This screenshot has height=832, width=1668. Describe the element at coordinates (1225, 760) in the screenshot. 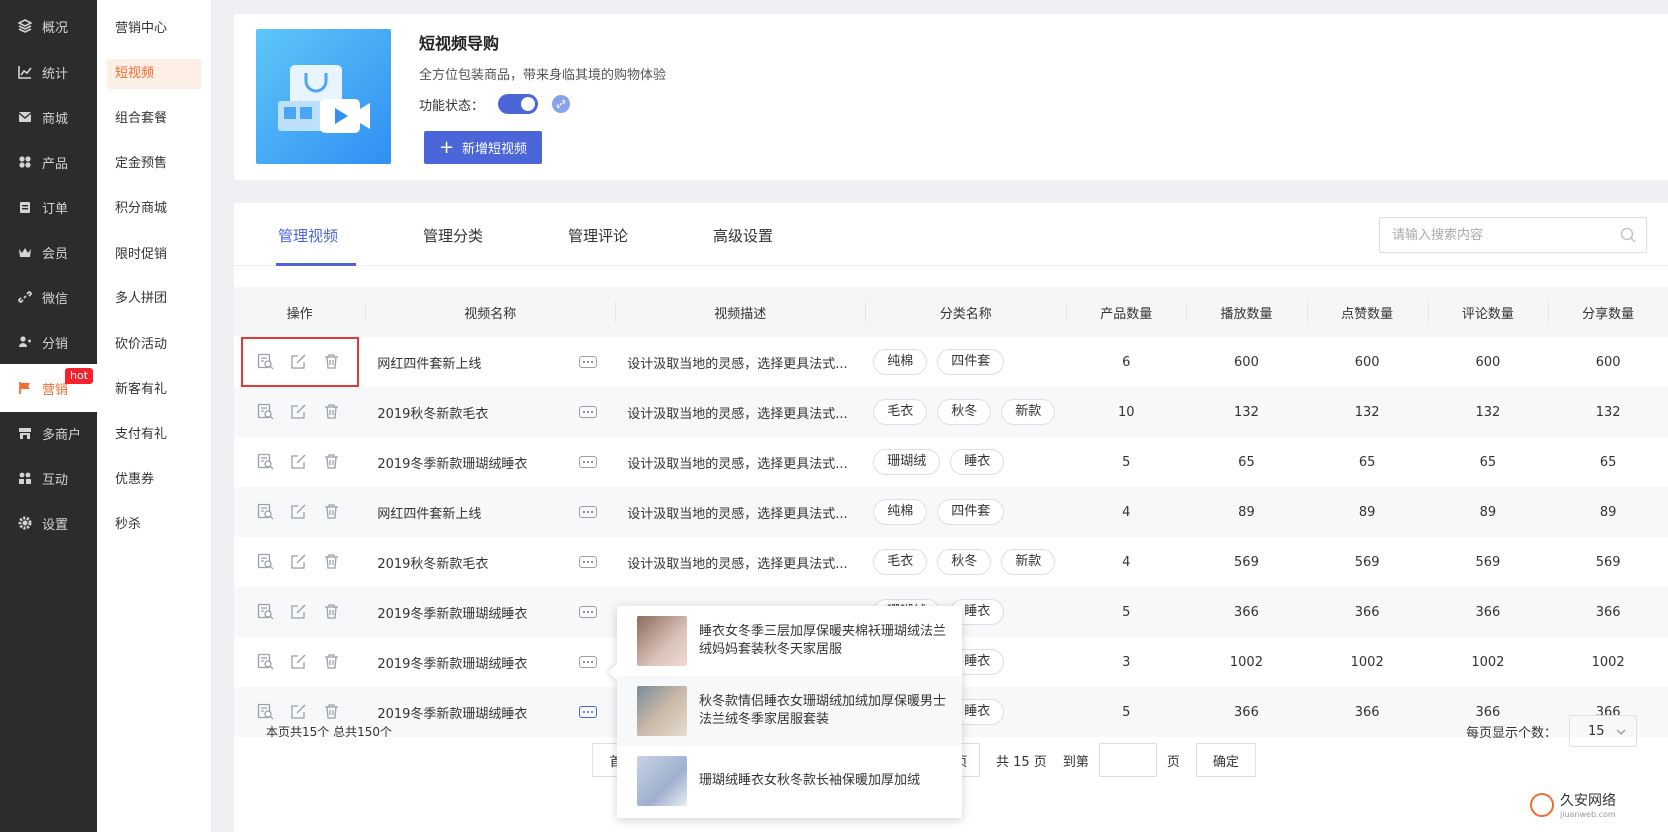

I see `confirm-button: 确定` at that location.